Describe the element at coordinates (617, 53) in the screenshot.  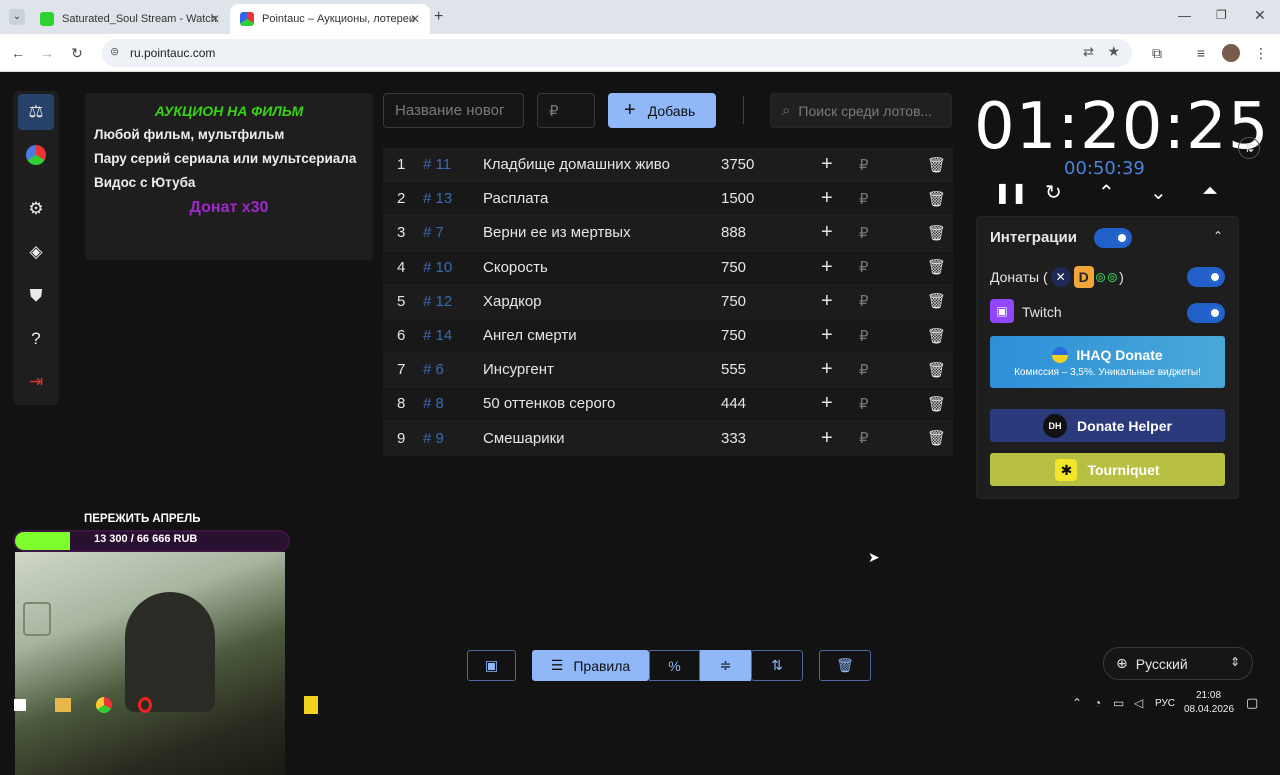
I see `url-field: ⊜ ru.pointauc.com ⇄ ★` at that location.